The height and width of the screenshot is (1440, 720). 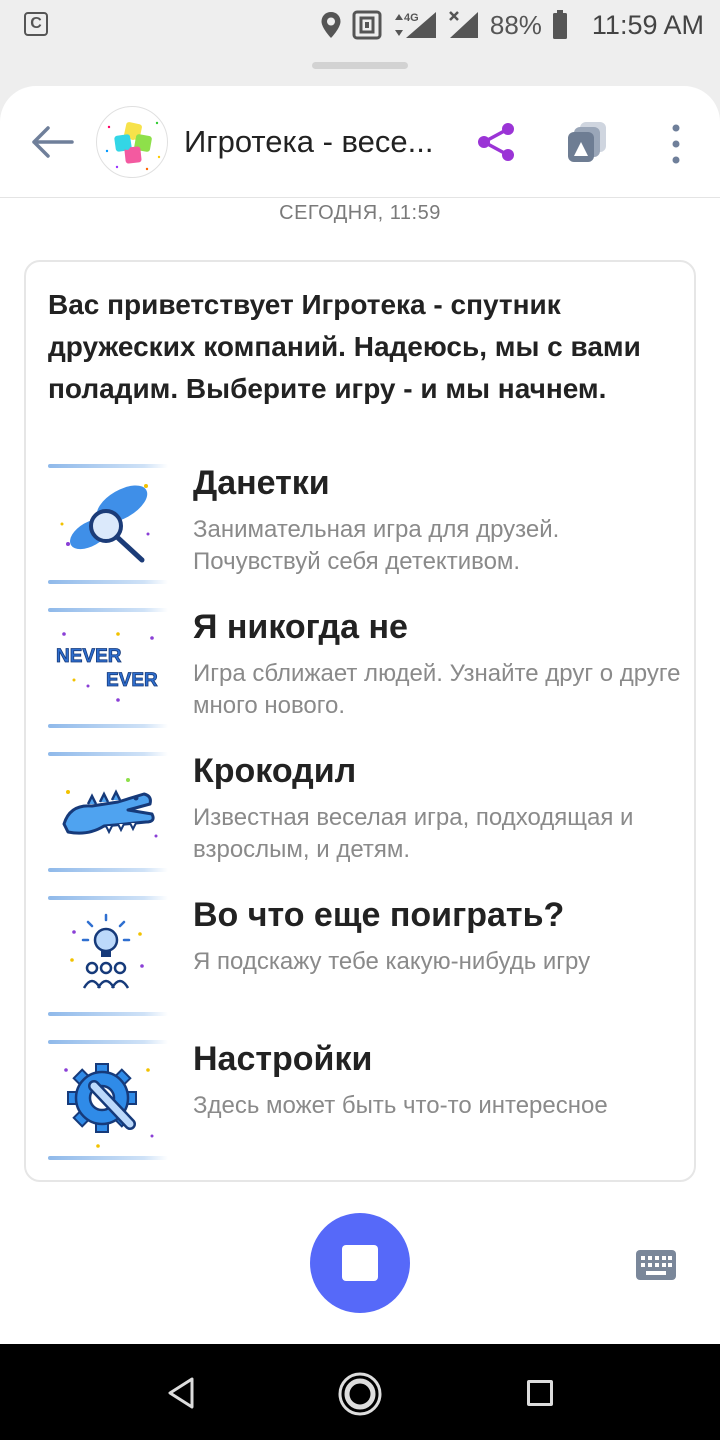 I want to click on item-thumbnail: NEVER EVER, so click(x=108, y=668).